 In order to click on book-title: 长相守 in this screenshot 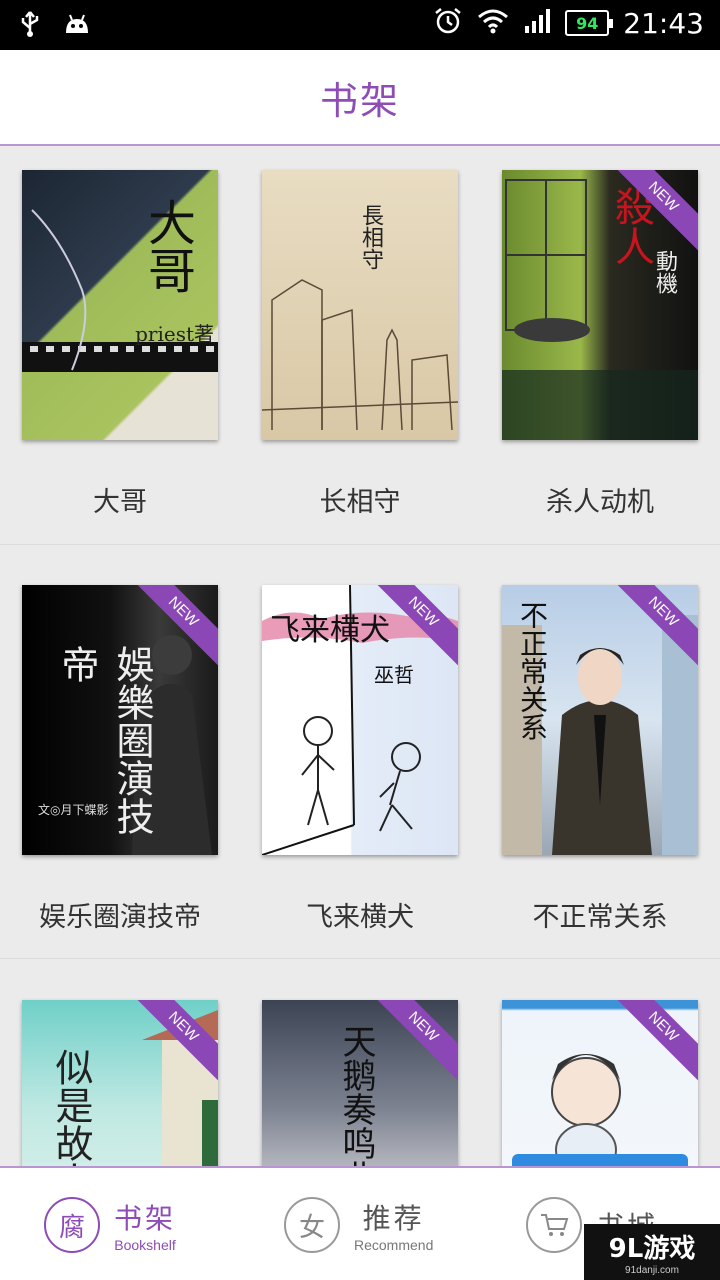, I will do `click(360, 502)`.